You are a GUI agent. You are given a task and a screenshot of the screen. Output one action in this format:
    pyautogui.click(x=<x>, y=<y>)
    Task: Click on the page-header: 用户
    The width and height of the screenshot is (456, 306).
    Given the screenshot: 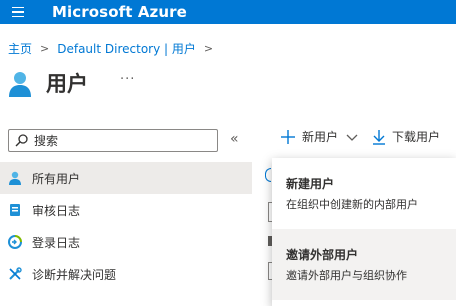 What is the action you would take?
    pyautogui.click(x=48, y=83)
    